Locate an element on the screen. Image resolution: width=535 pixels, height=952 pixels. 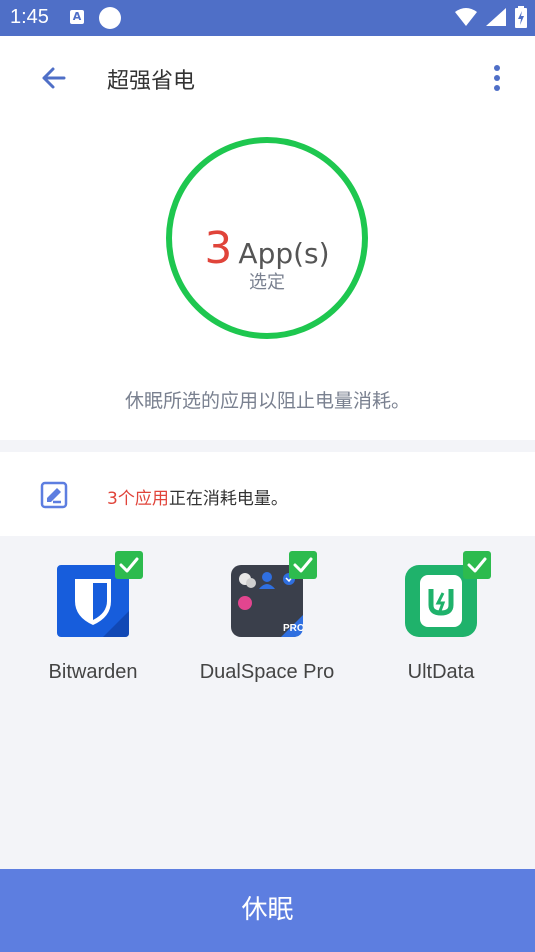
selected-count-line: 3 App(s) is located at coordinates (267, 248).